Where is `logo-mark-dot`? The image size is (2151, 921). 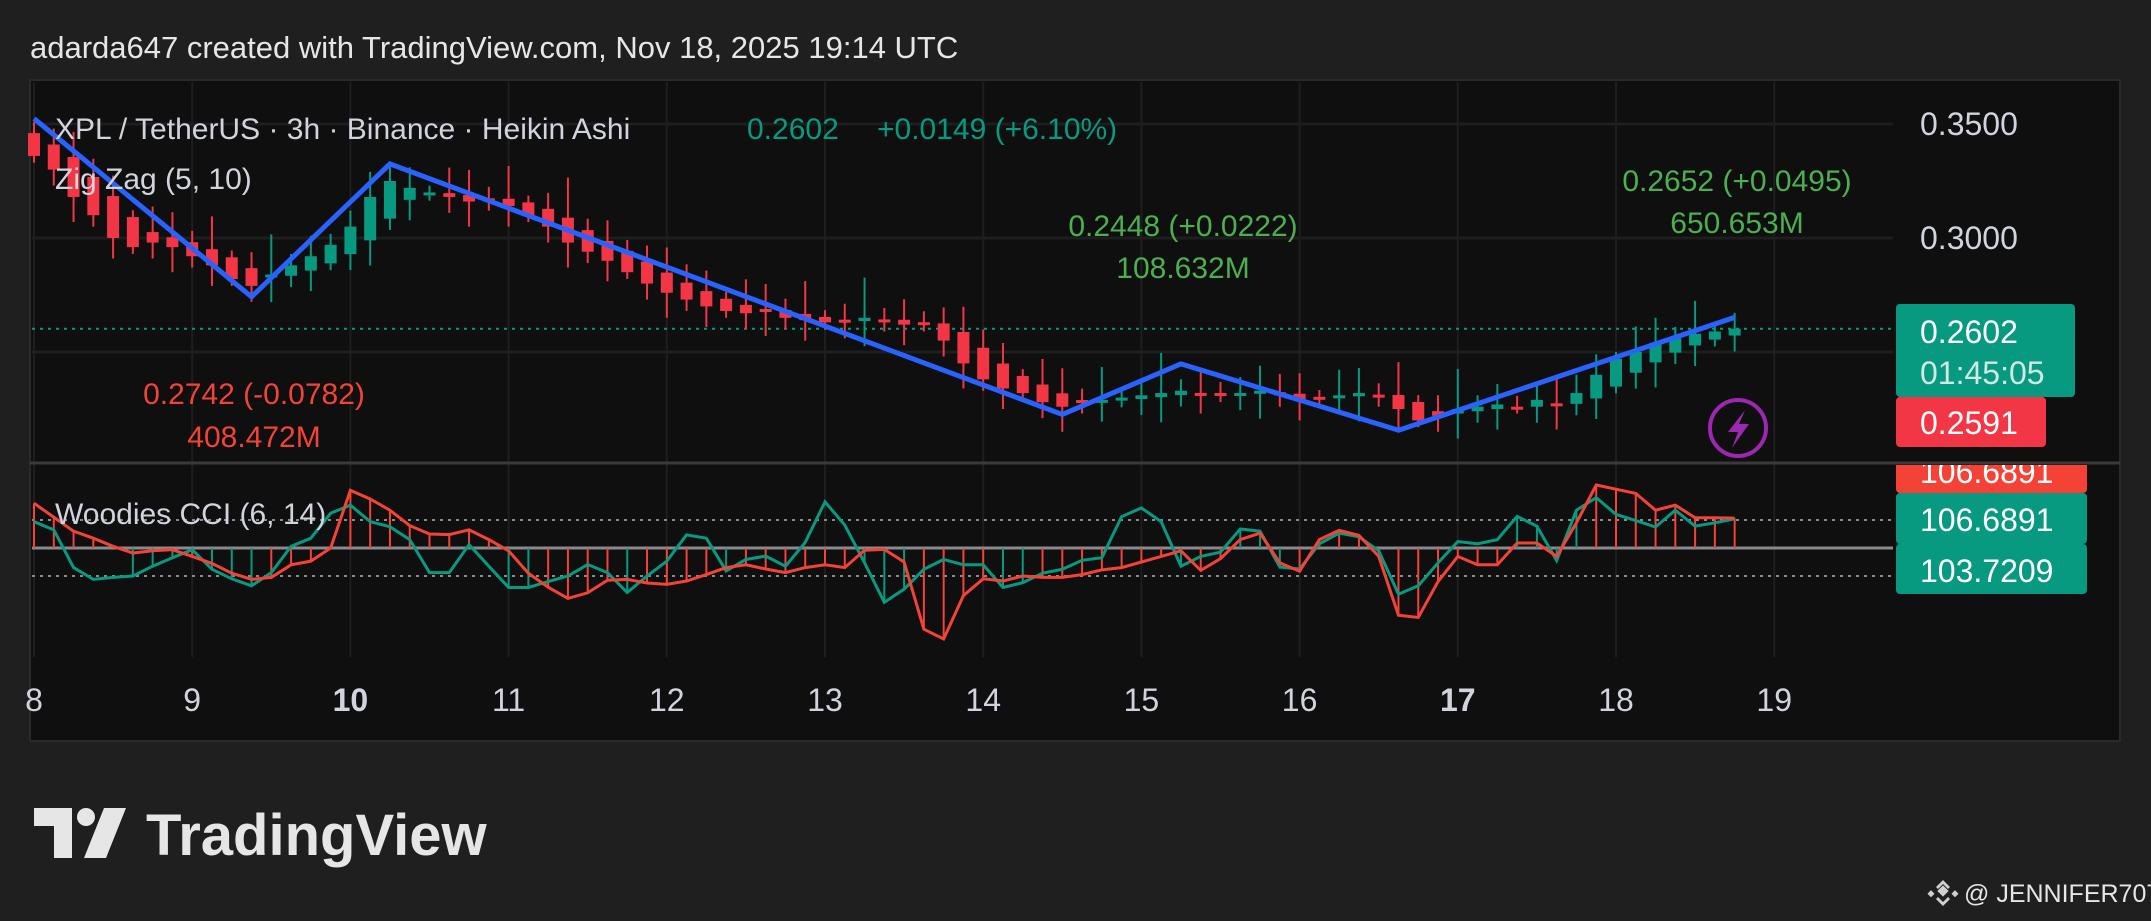
logo-mark-dot is located at coordinates (86, 817).